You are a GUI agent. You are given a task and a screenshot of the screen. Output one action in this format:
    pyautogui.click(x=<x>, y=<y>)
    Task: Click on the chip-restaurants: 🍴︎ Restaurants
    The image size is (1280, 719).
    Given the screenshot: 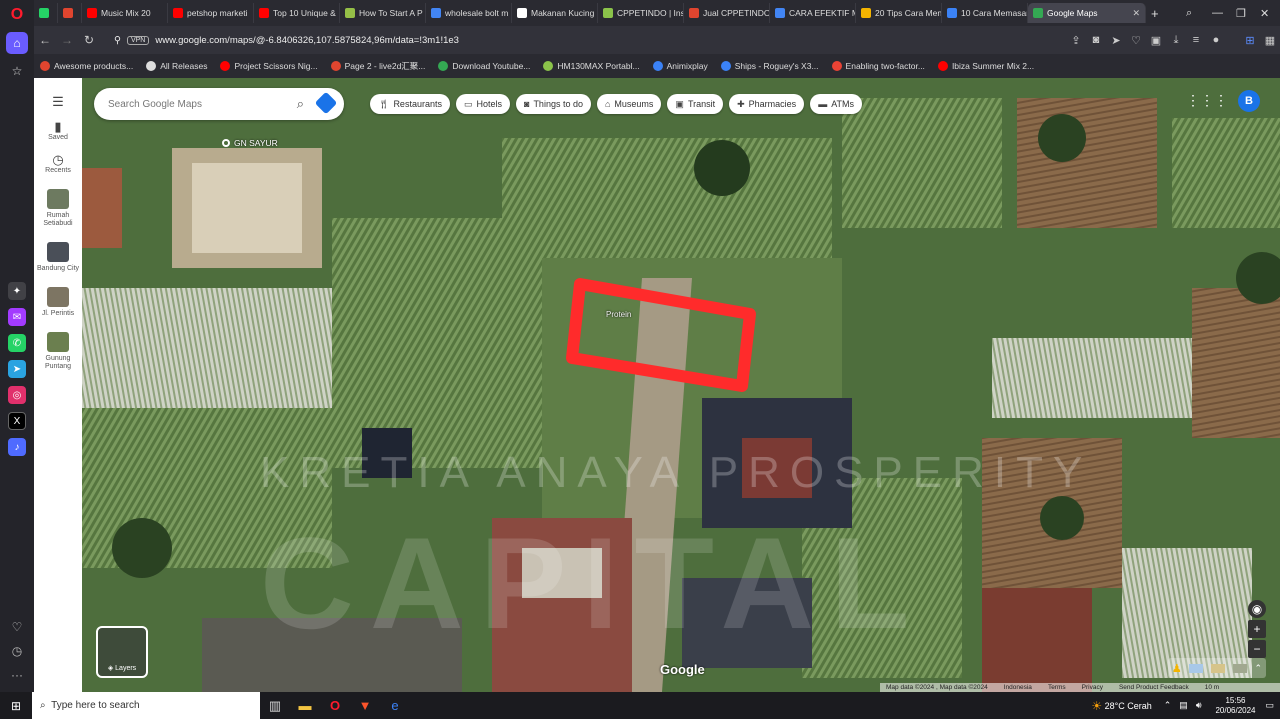 What is the action you would take?
    pyautogui.click(x=410, y=104)
    